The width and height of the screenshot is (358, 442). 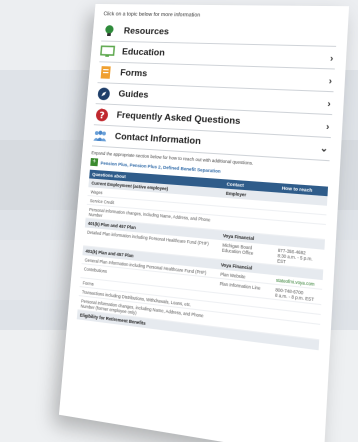 What do you see at coordinates (157, 139) in the screenshot?
I see `menu-item-label: Contact Information` at bounding box center [157, 139].